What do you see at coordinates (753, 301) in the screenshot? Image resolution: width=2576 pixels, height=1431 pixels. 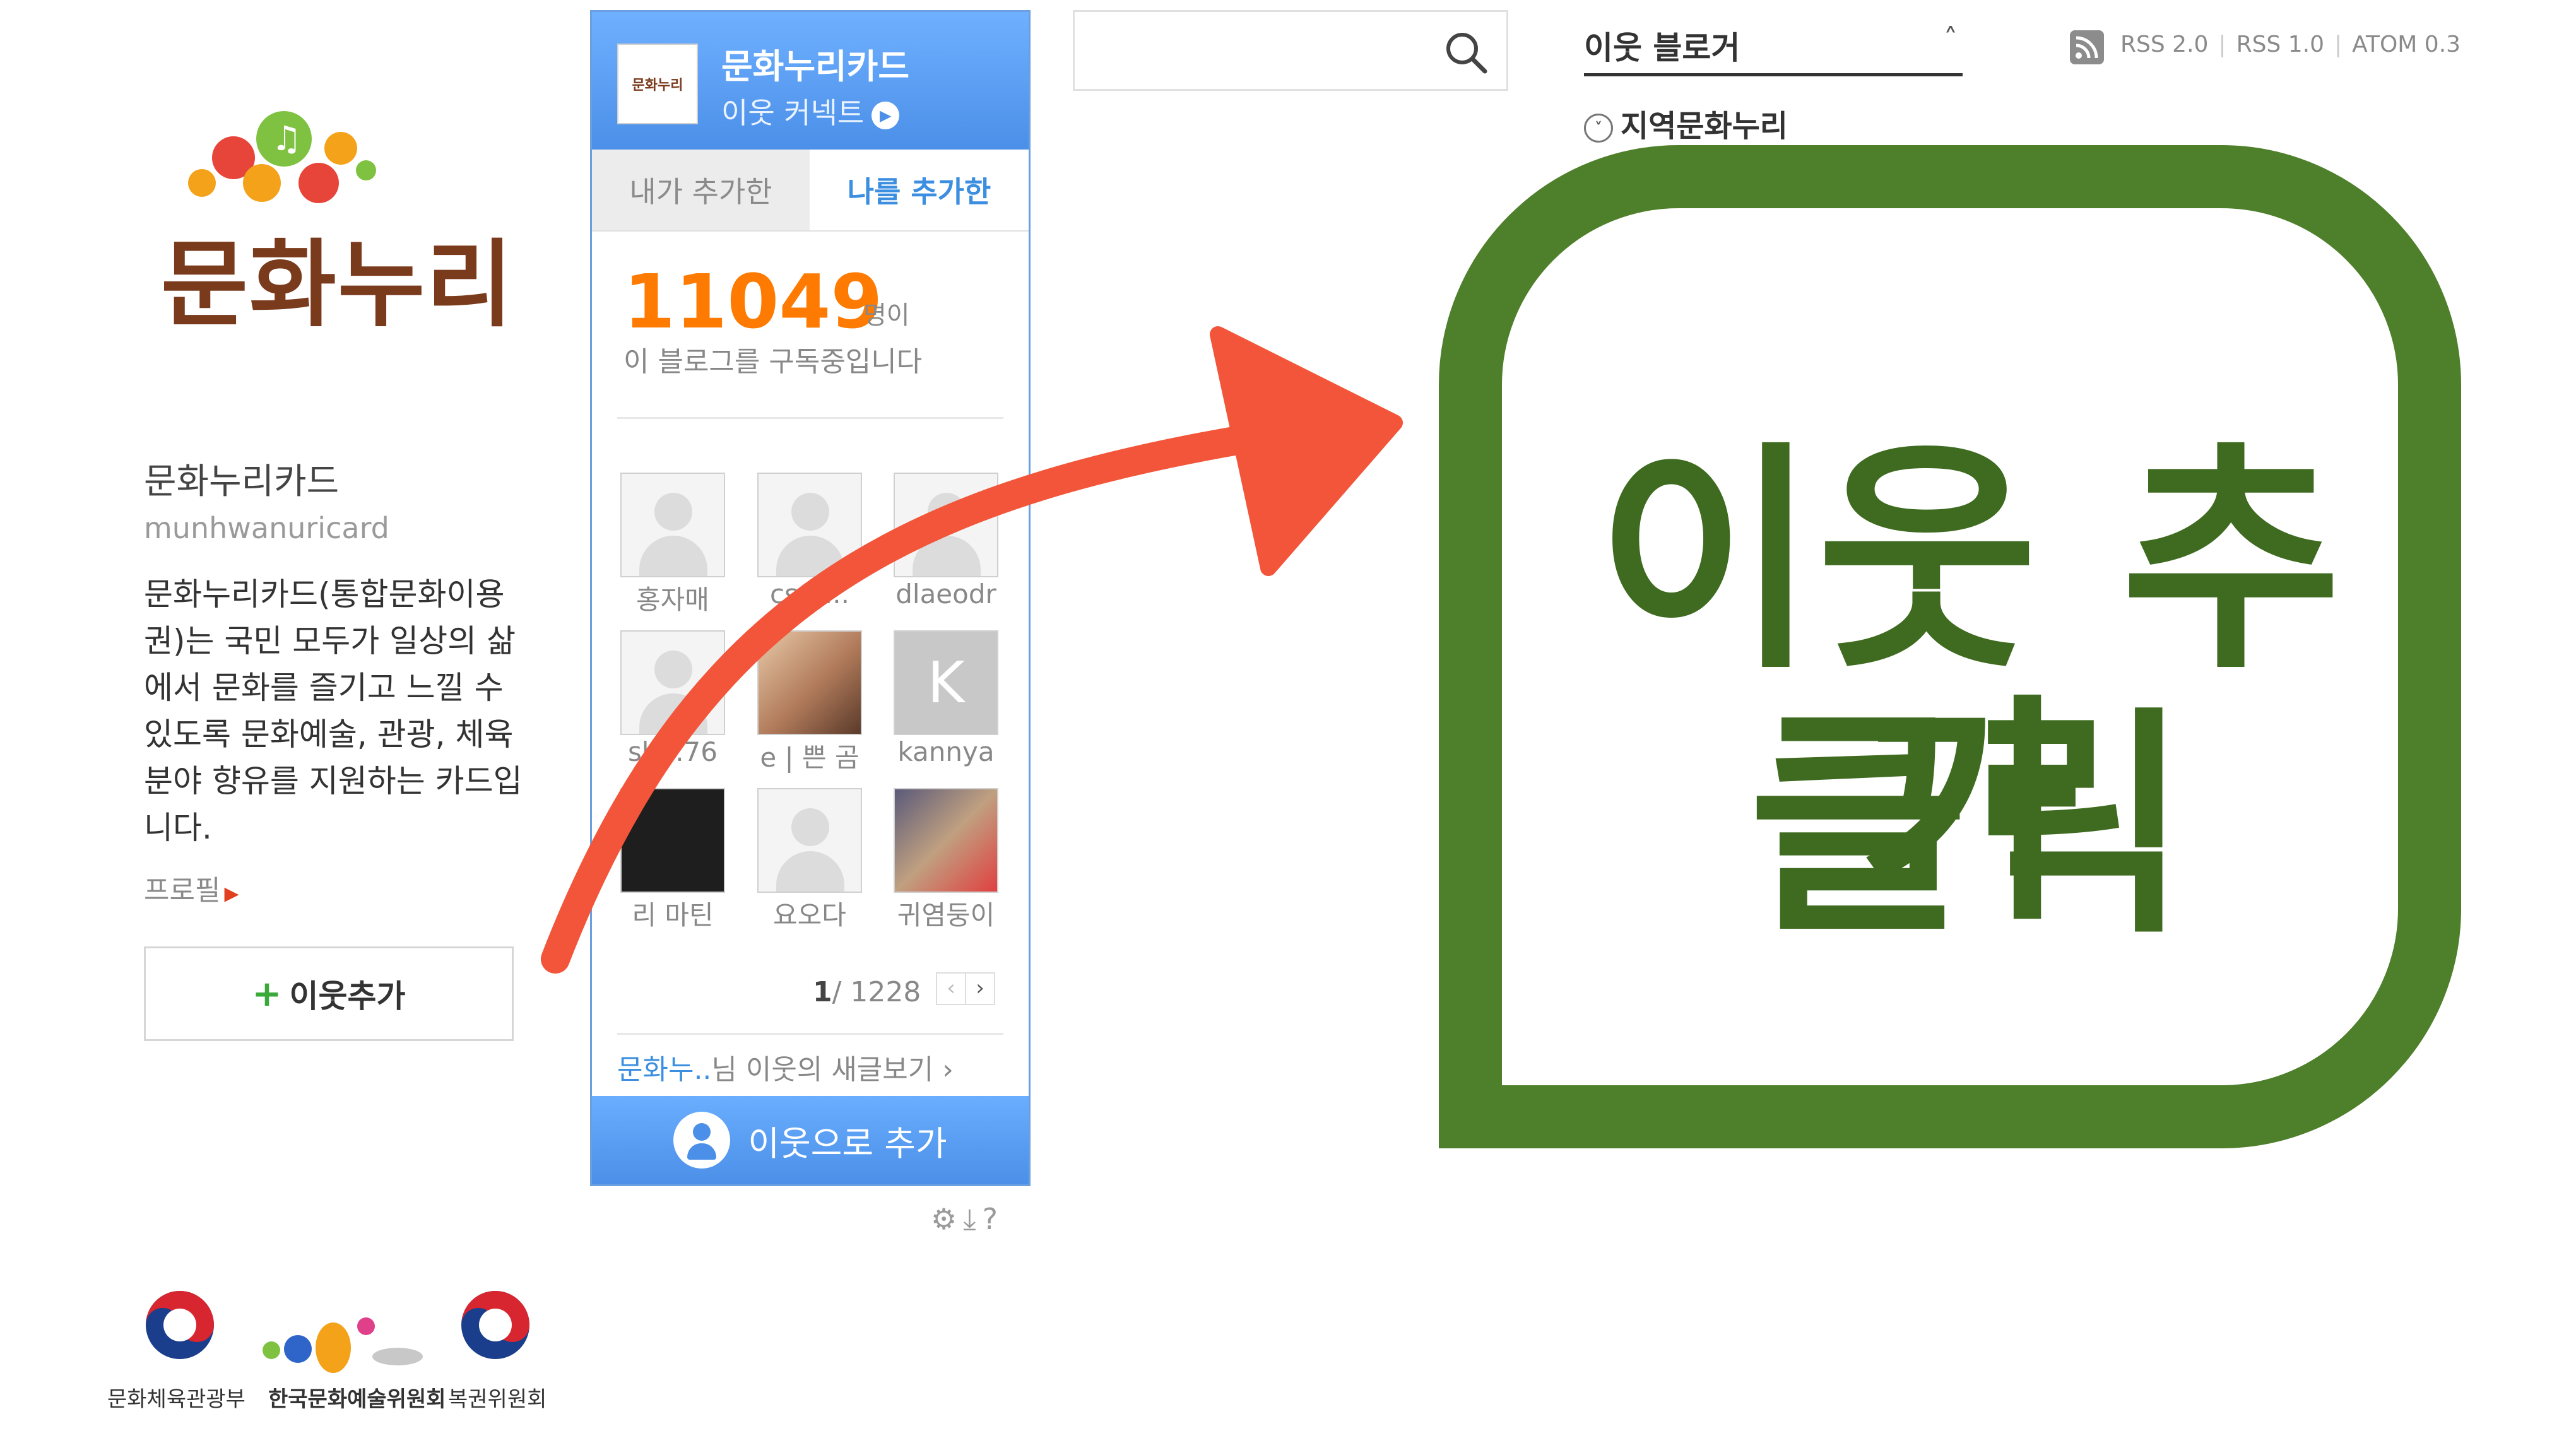 I see `subscriber-count: 11049` at bounding box center [753, 301].